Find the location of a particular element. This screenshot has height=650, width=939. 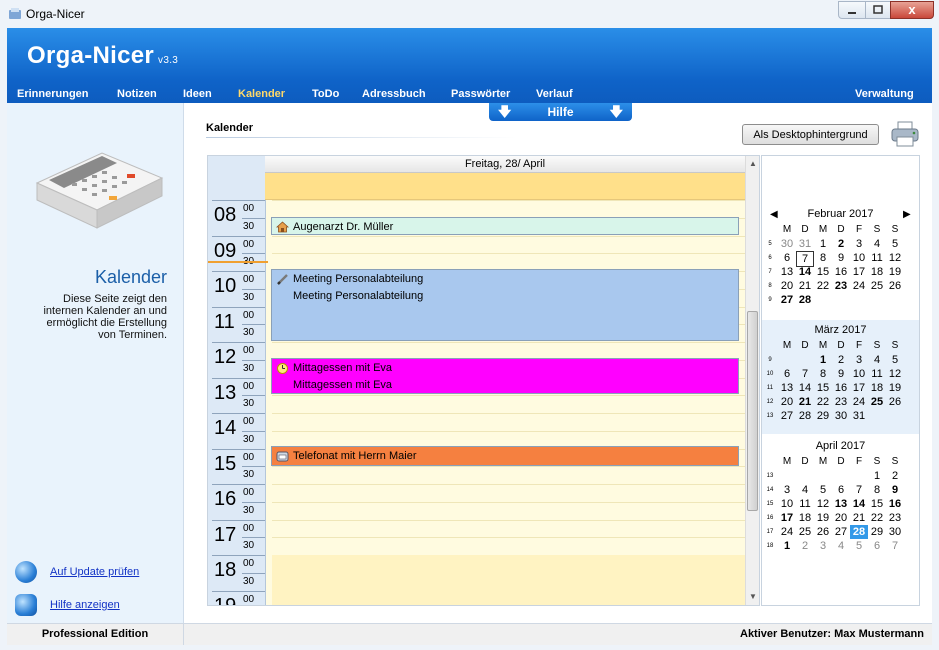

nav-erinnerungen: Erinnerungen is located at coordinates (53, 94).